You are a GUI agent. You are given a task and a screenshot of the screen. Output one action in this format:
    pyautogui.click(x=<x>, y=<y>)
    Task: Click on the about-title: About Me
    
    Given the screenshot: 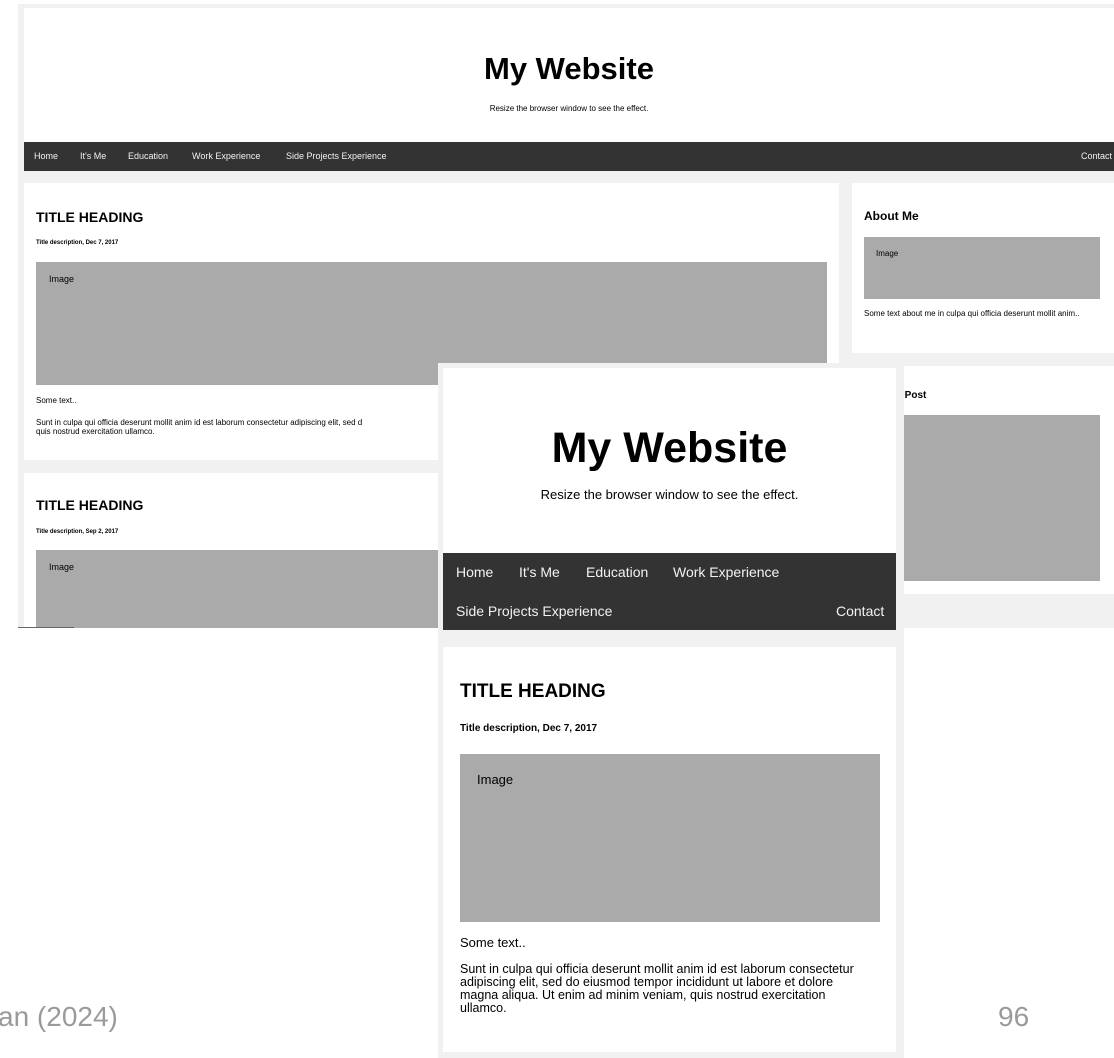 What is the action you would take?
    pyautogui.click(x=891, y=216)
    